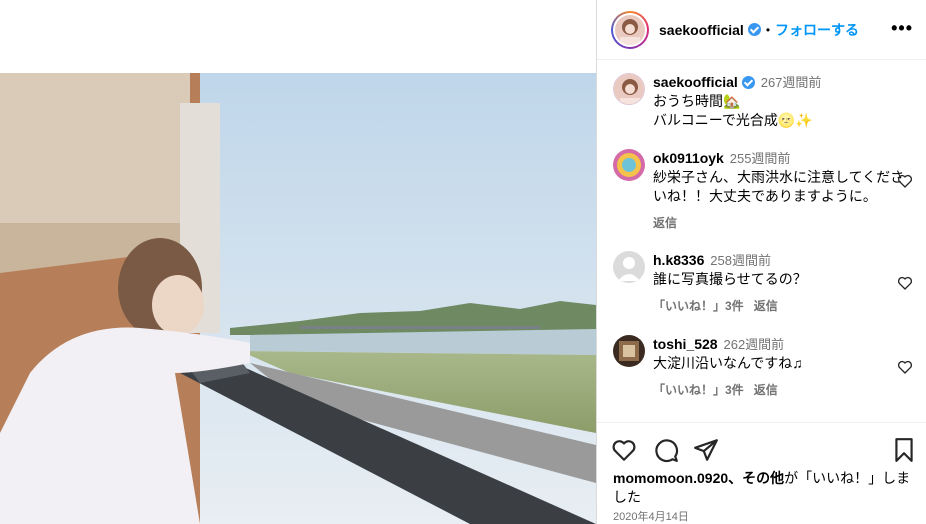 This screenshot has height=524, width=926. What do you see at coordinates (666, 450) in the screenshot?
I see `comment-icon` at bounding box center [666, 450].